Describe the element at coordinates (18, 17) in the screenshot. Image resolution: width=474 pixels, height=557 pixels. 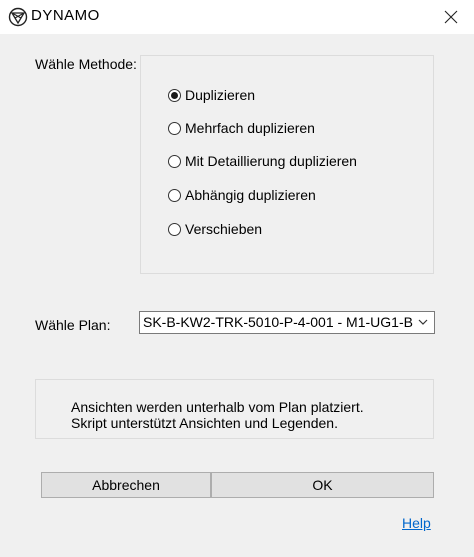
I see `dynamo-logo-icon` at that location.